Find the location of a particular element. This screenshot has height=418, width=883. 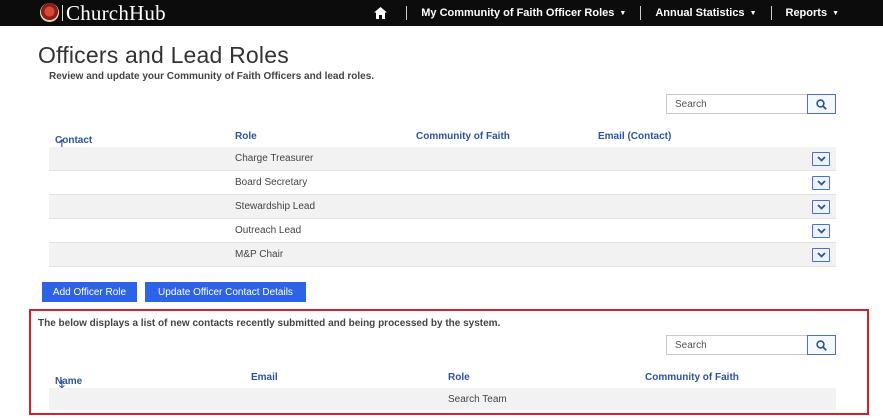

nav-officer-roles-label: My Community of Faith Officer Roles is located at coordinates (518, 13).